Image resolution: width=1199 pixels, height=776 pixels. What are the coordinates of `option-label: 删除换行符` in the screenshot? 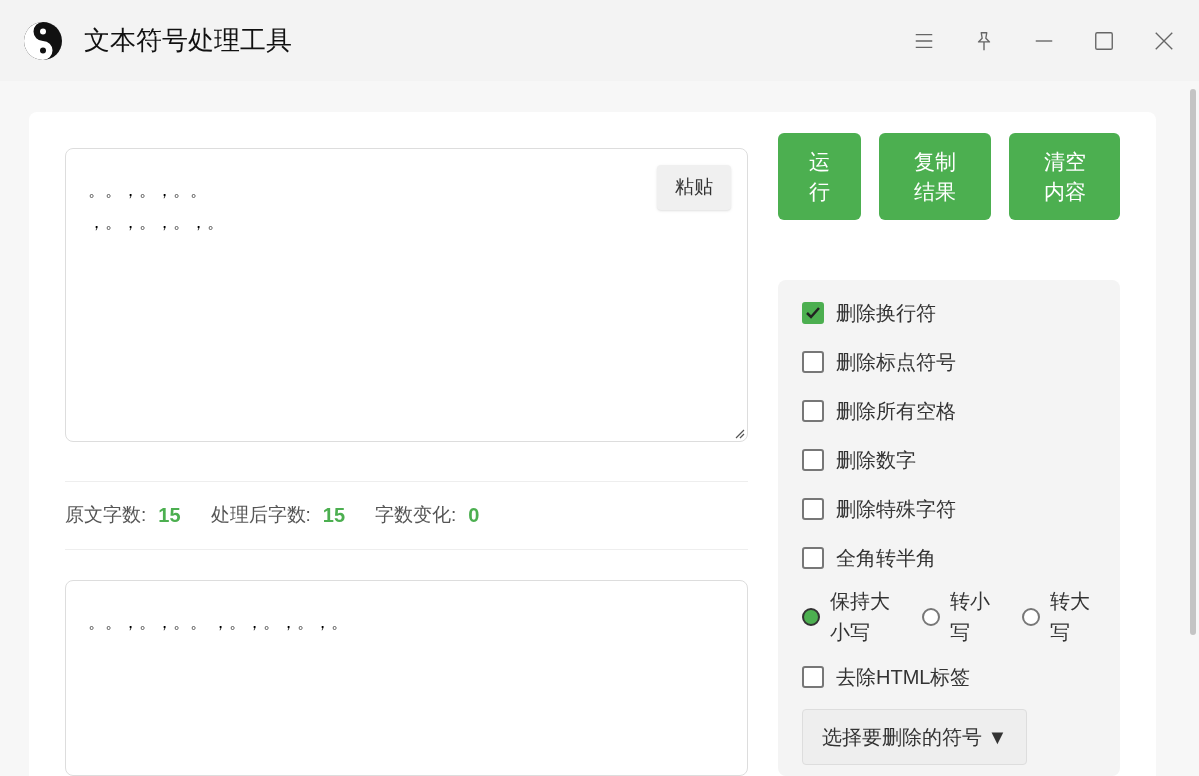 It's located at (886, 313).